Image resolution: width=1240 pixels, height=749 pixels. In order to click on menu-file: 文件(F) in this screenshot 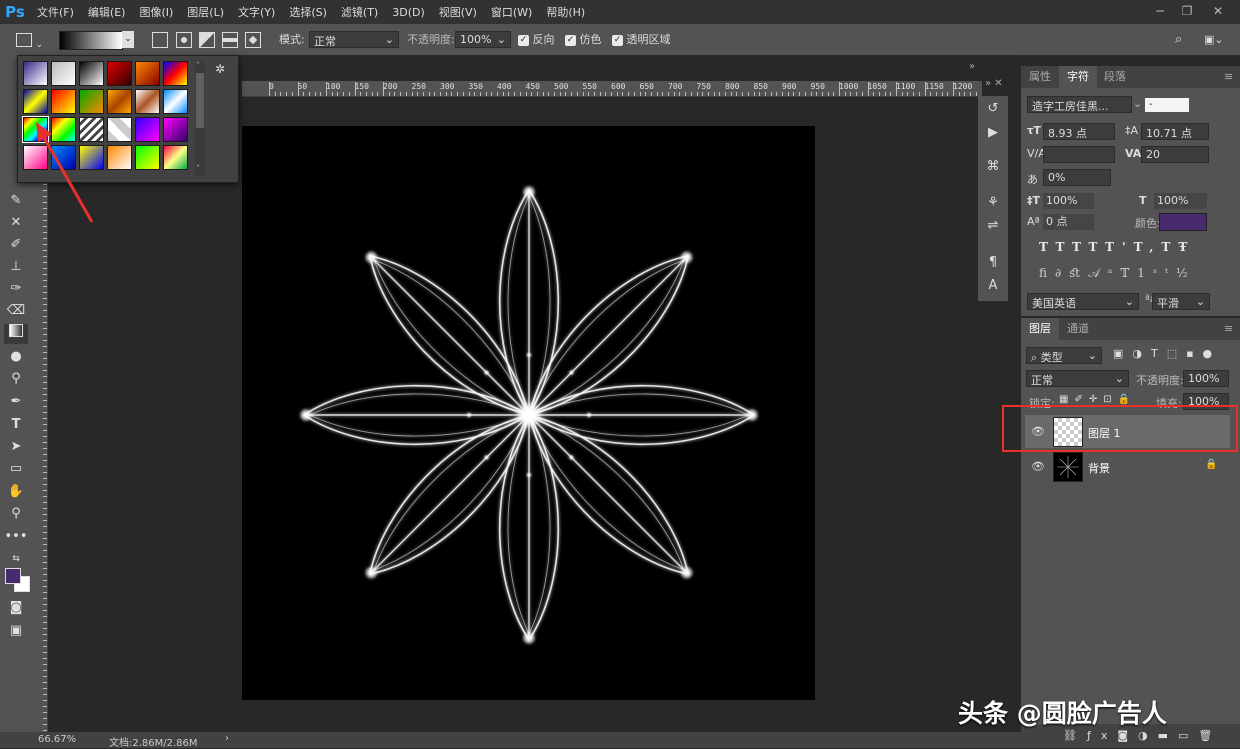, I will do `click(55, 12)`.